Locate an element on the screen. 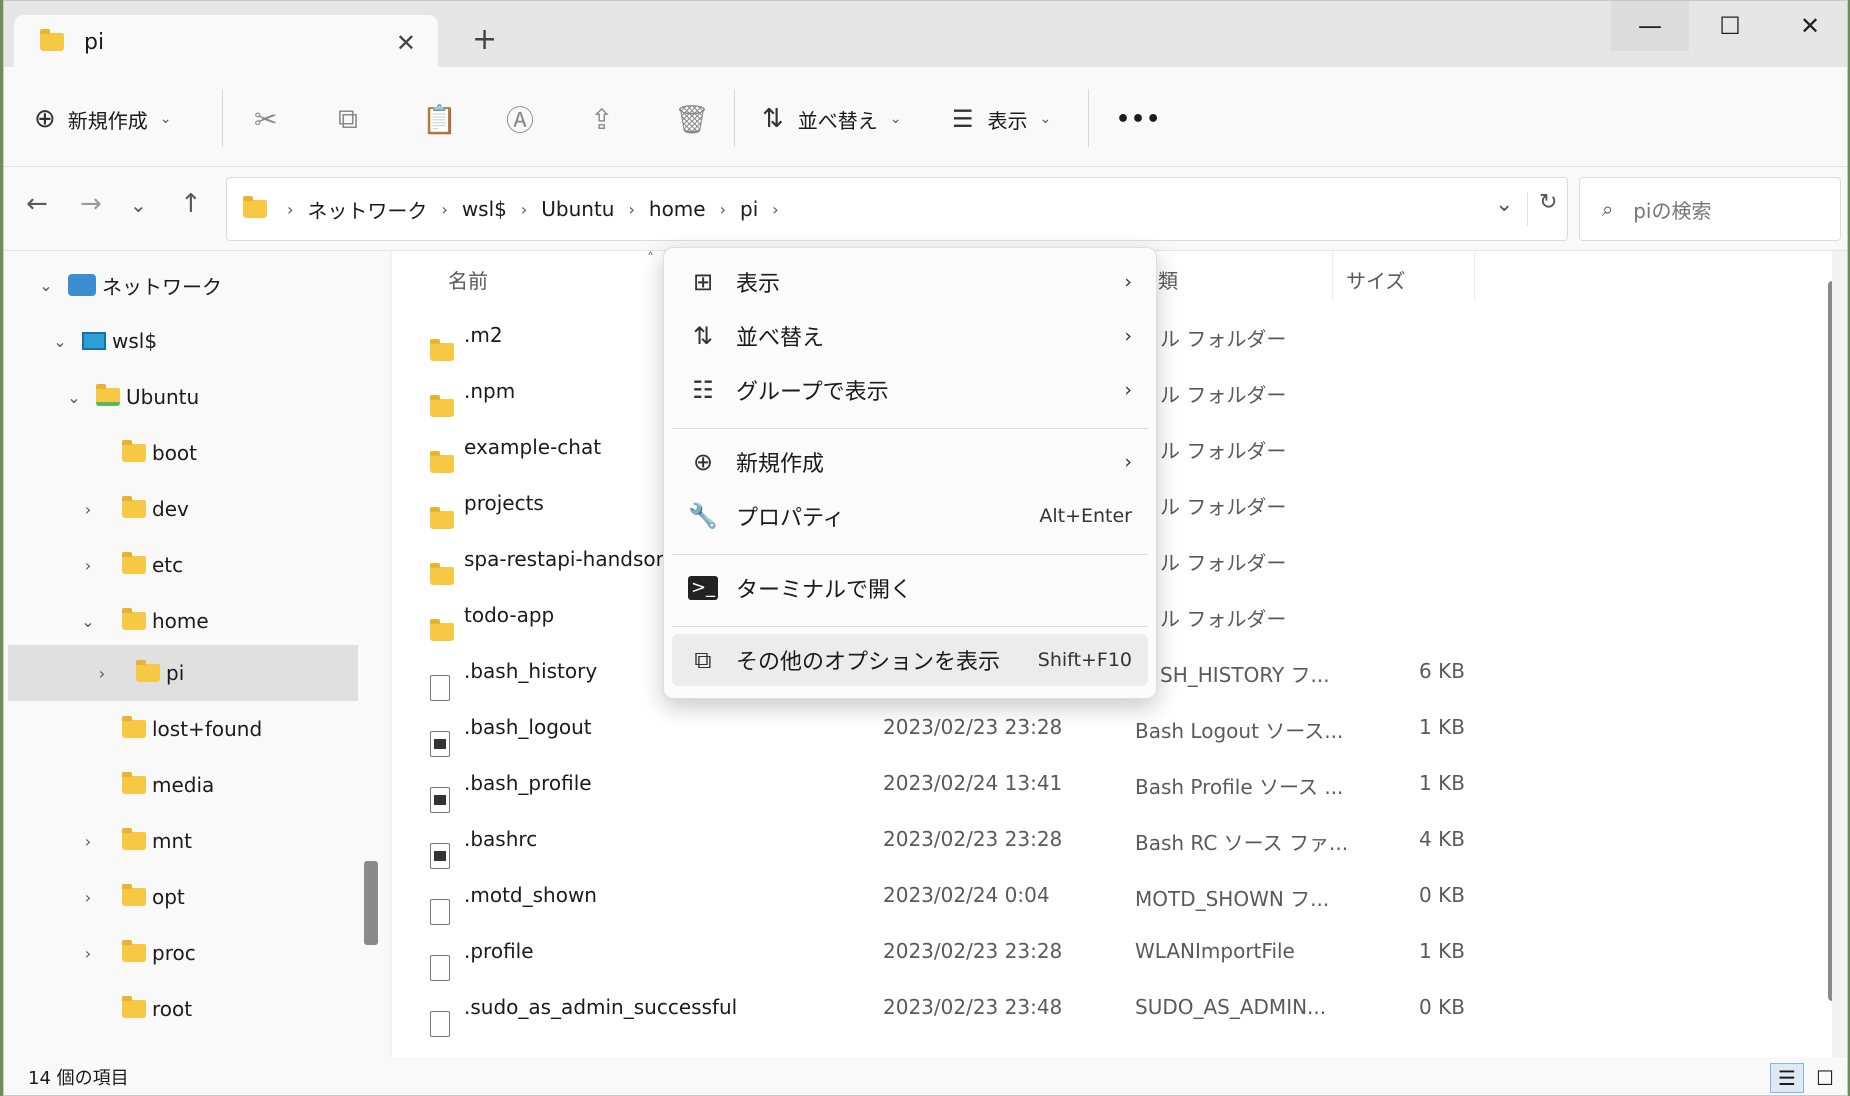 This screenshot has width=1850, height=1096. share-button: ⇪ is located at coordinates (601, 119).